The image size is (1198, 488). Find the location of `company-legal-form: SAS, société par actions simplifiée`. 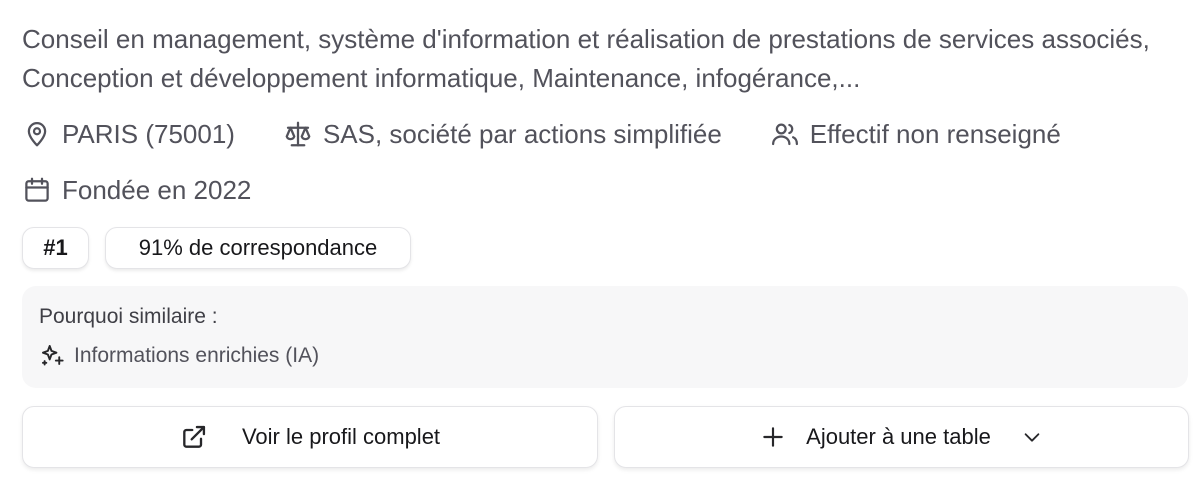

company-legal-form: SAS, société par actions simplifiée is located at coordinates (502, 134).